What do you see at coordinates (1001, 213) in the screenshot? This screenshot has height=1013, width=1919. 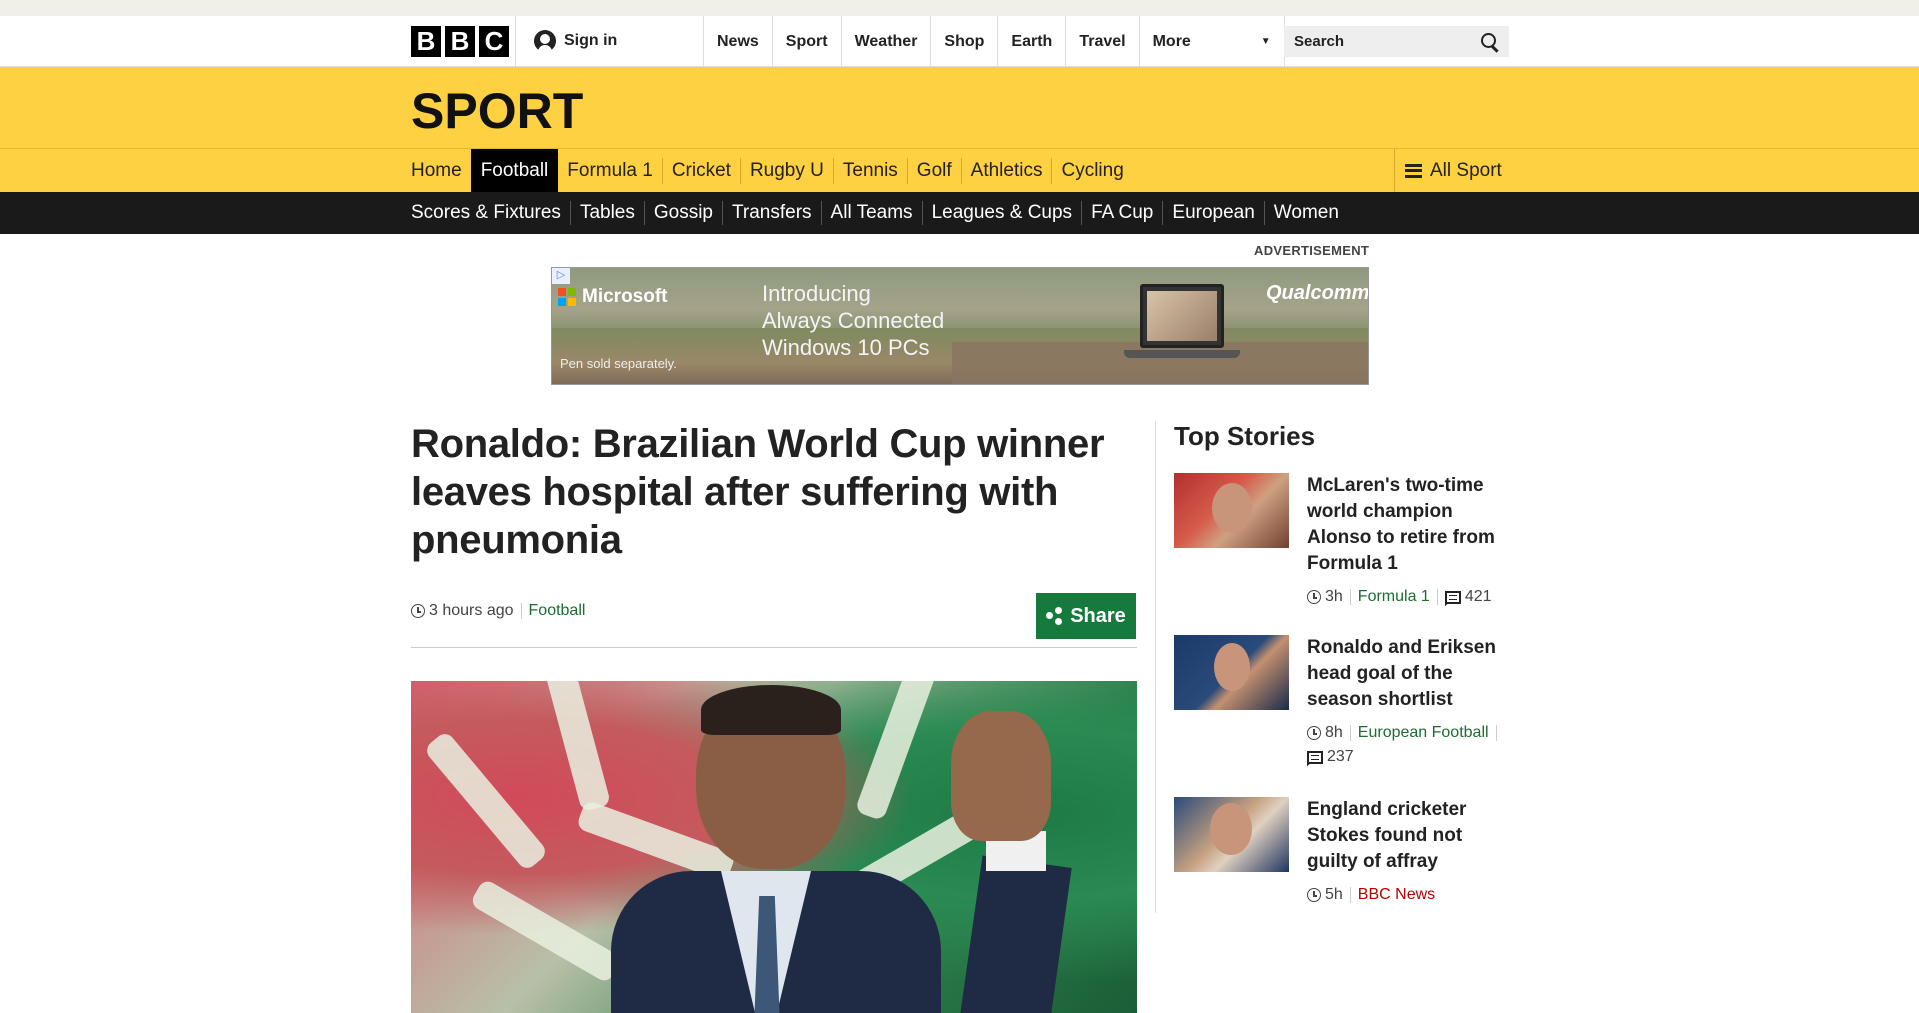 I see `subnav-leagues-cups: Leagues & Cups` at bounding box center [1001, 213].